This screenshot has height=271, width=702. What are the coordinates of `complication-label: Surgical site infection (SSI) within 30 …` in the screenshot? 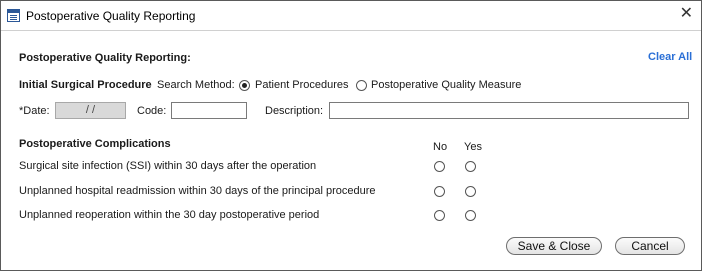 It's located at (168, 166).